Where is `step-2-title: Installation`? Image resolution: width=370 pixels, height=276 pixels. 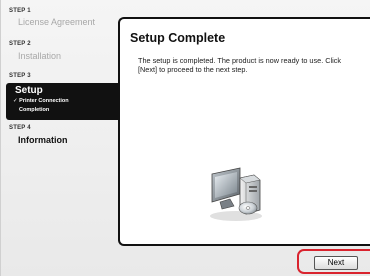 step-2-title: Installation is located at coordinates (40, 56).